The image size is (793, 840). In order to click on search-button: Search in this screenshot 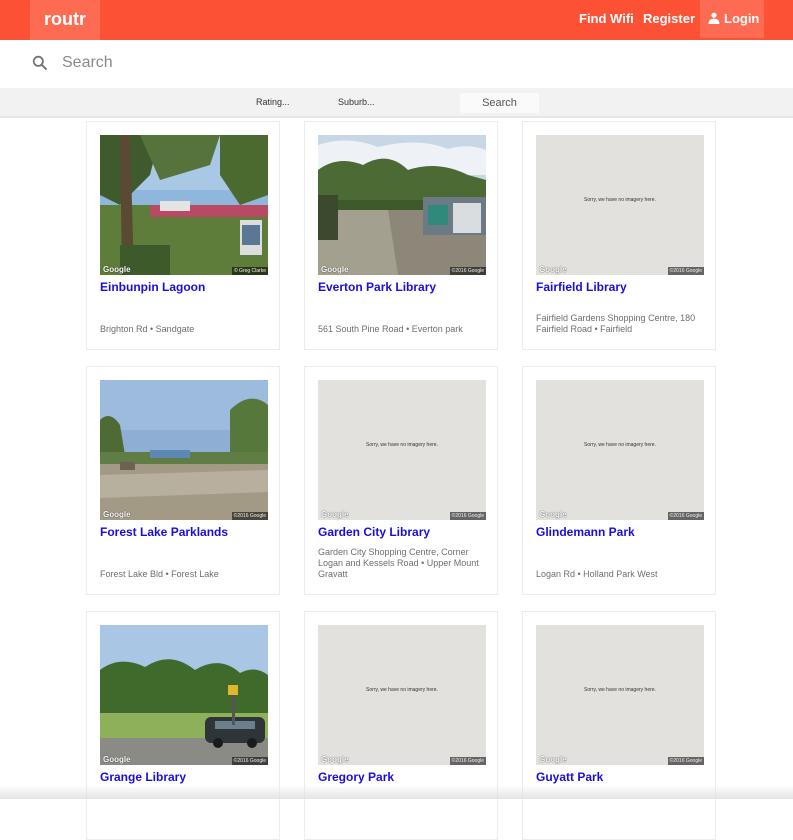, I will do `click(499, 103)`.